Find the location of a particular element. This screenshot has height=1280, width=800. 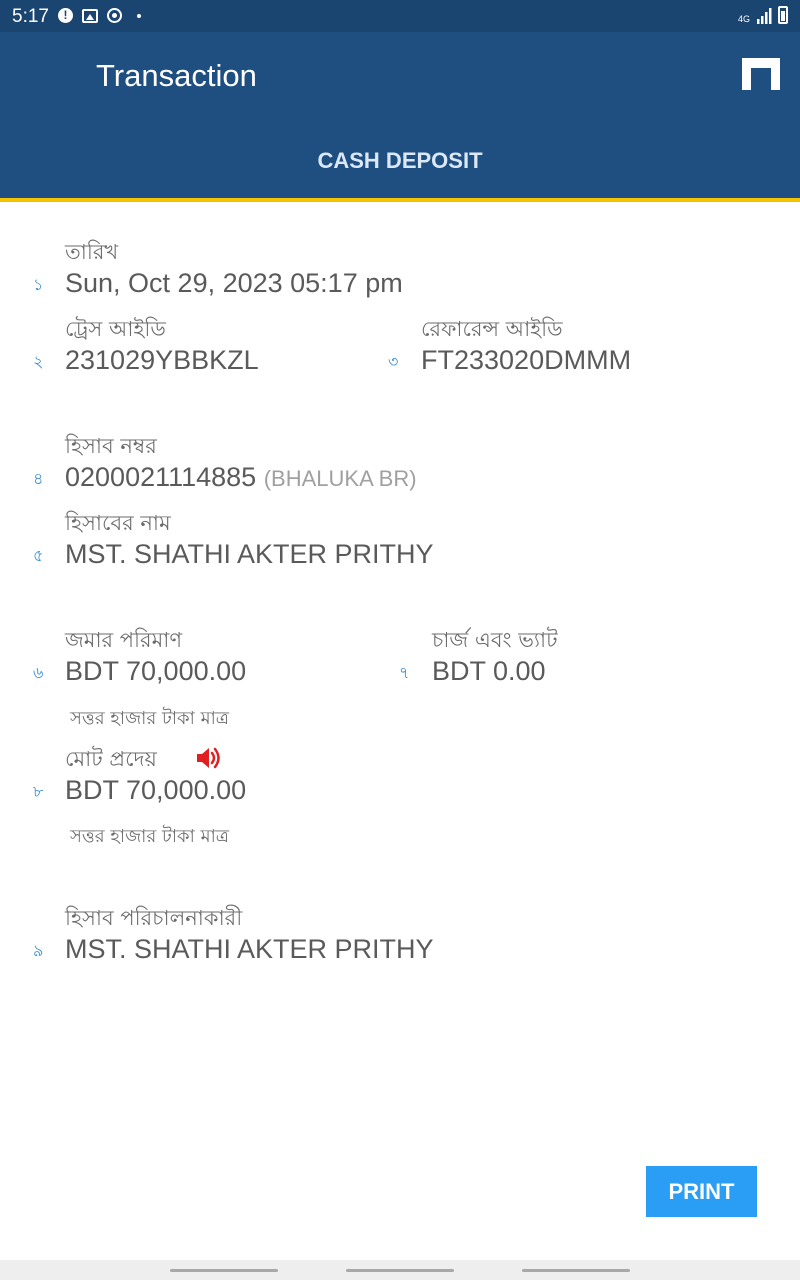

account-number-value: 0200021114885 is located at coordinates (161, 477).